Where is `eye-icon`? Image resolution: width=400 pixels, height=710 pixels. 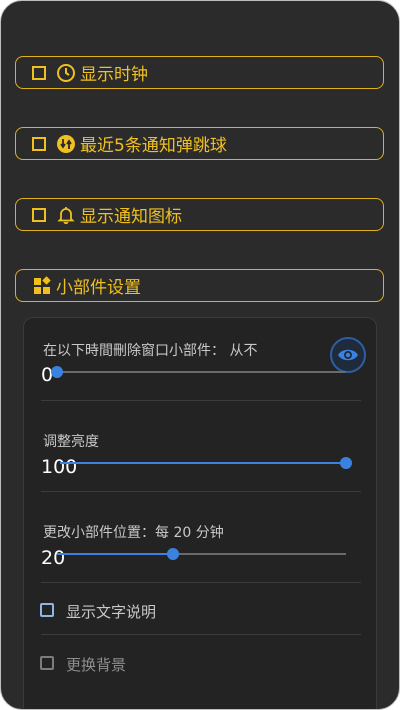 eye-icon is located at coordinates (348, 355).